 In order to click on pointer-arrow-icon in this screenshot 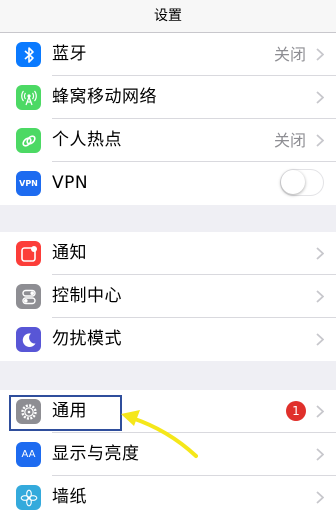, I will do `click(159, 434)`.